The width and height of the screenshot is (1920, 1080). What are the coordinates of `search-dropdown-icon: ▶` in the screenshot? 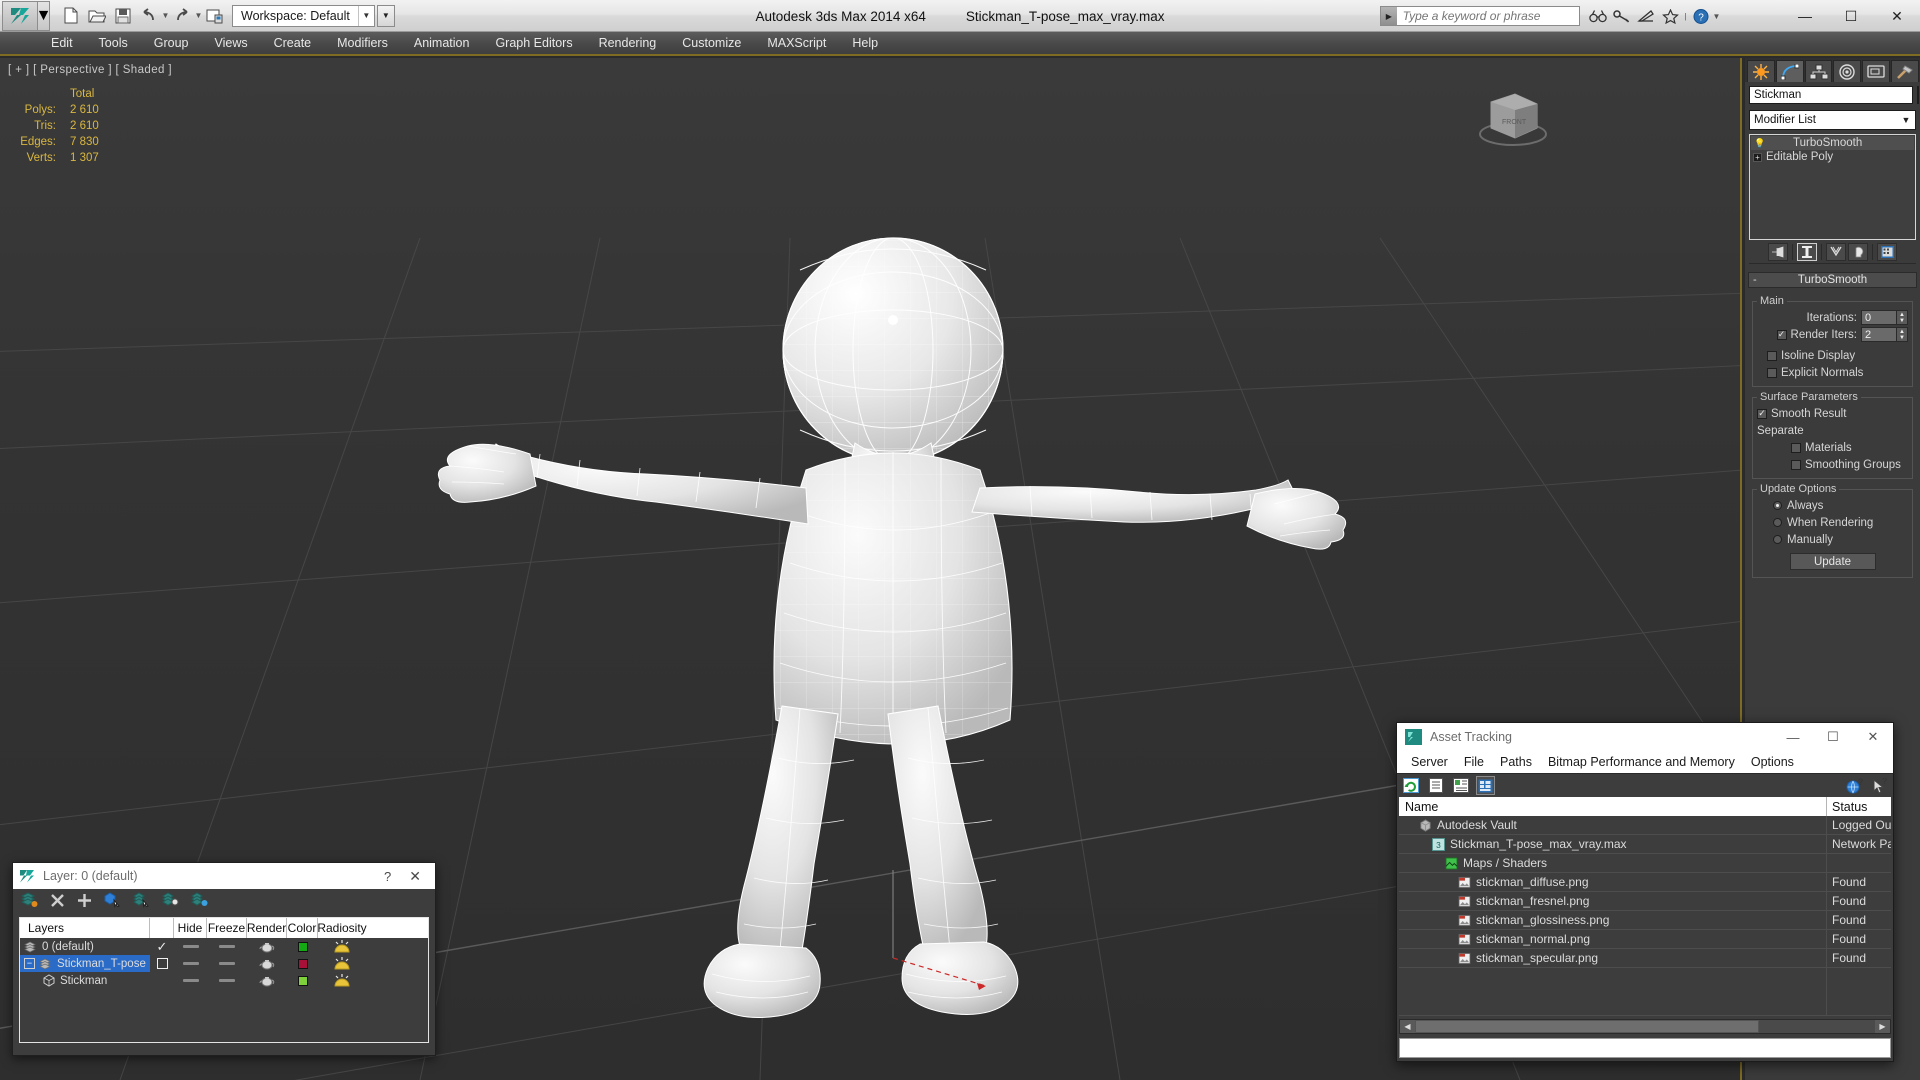 It's located at (1389, 16).